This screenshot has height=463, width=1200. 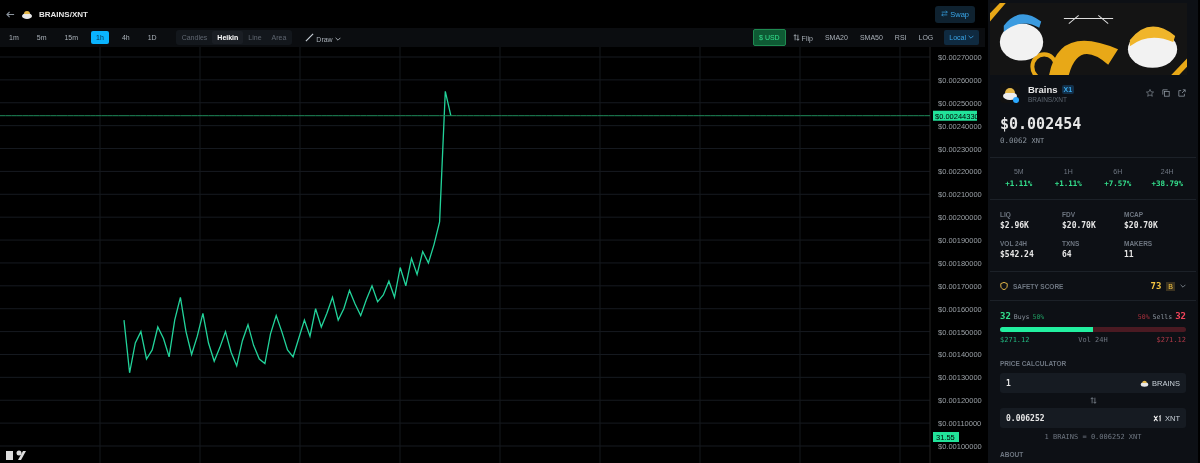 I want to click on buys-count: 32, so click(x=1005, y=316).